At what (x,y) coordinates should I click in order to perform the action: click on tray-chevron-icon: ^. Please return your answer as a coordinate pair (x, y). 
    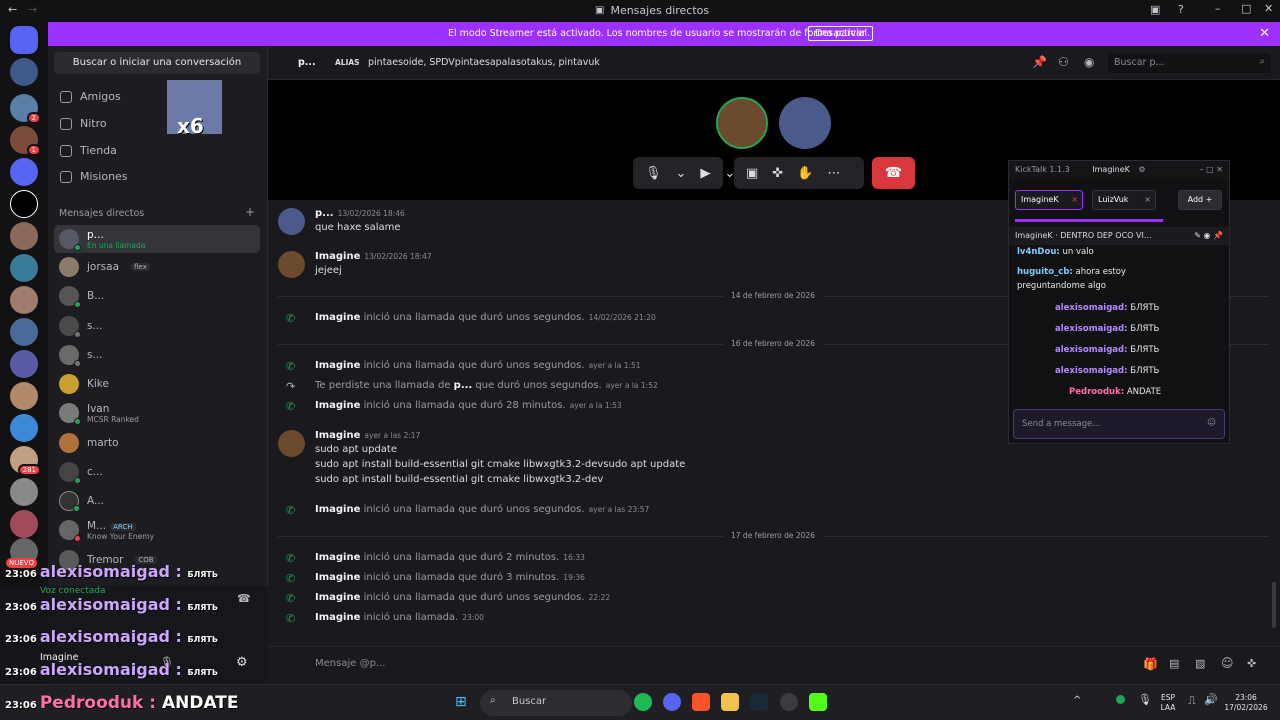
    Looking at the image, I should click on (1077, 700).